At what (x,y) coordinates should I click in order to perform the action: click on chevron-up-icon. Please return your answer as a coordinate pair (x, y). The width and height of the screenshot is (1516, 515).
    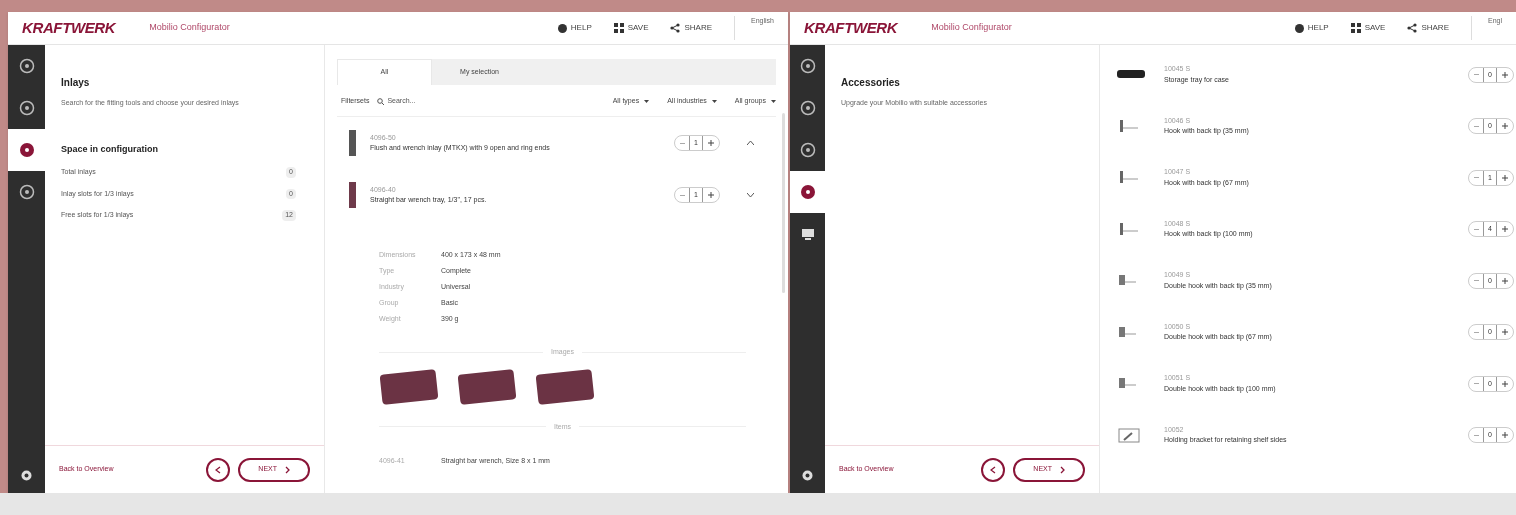
    Looking at the image, I should click on (750, 143).